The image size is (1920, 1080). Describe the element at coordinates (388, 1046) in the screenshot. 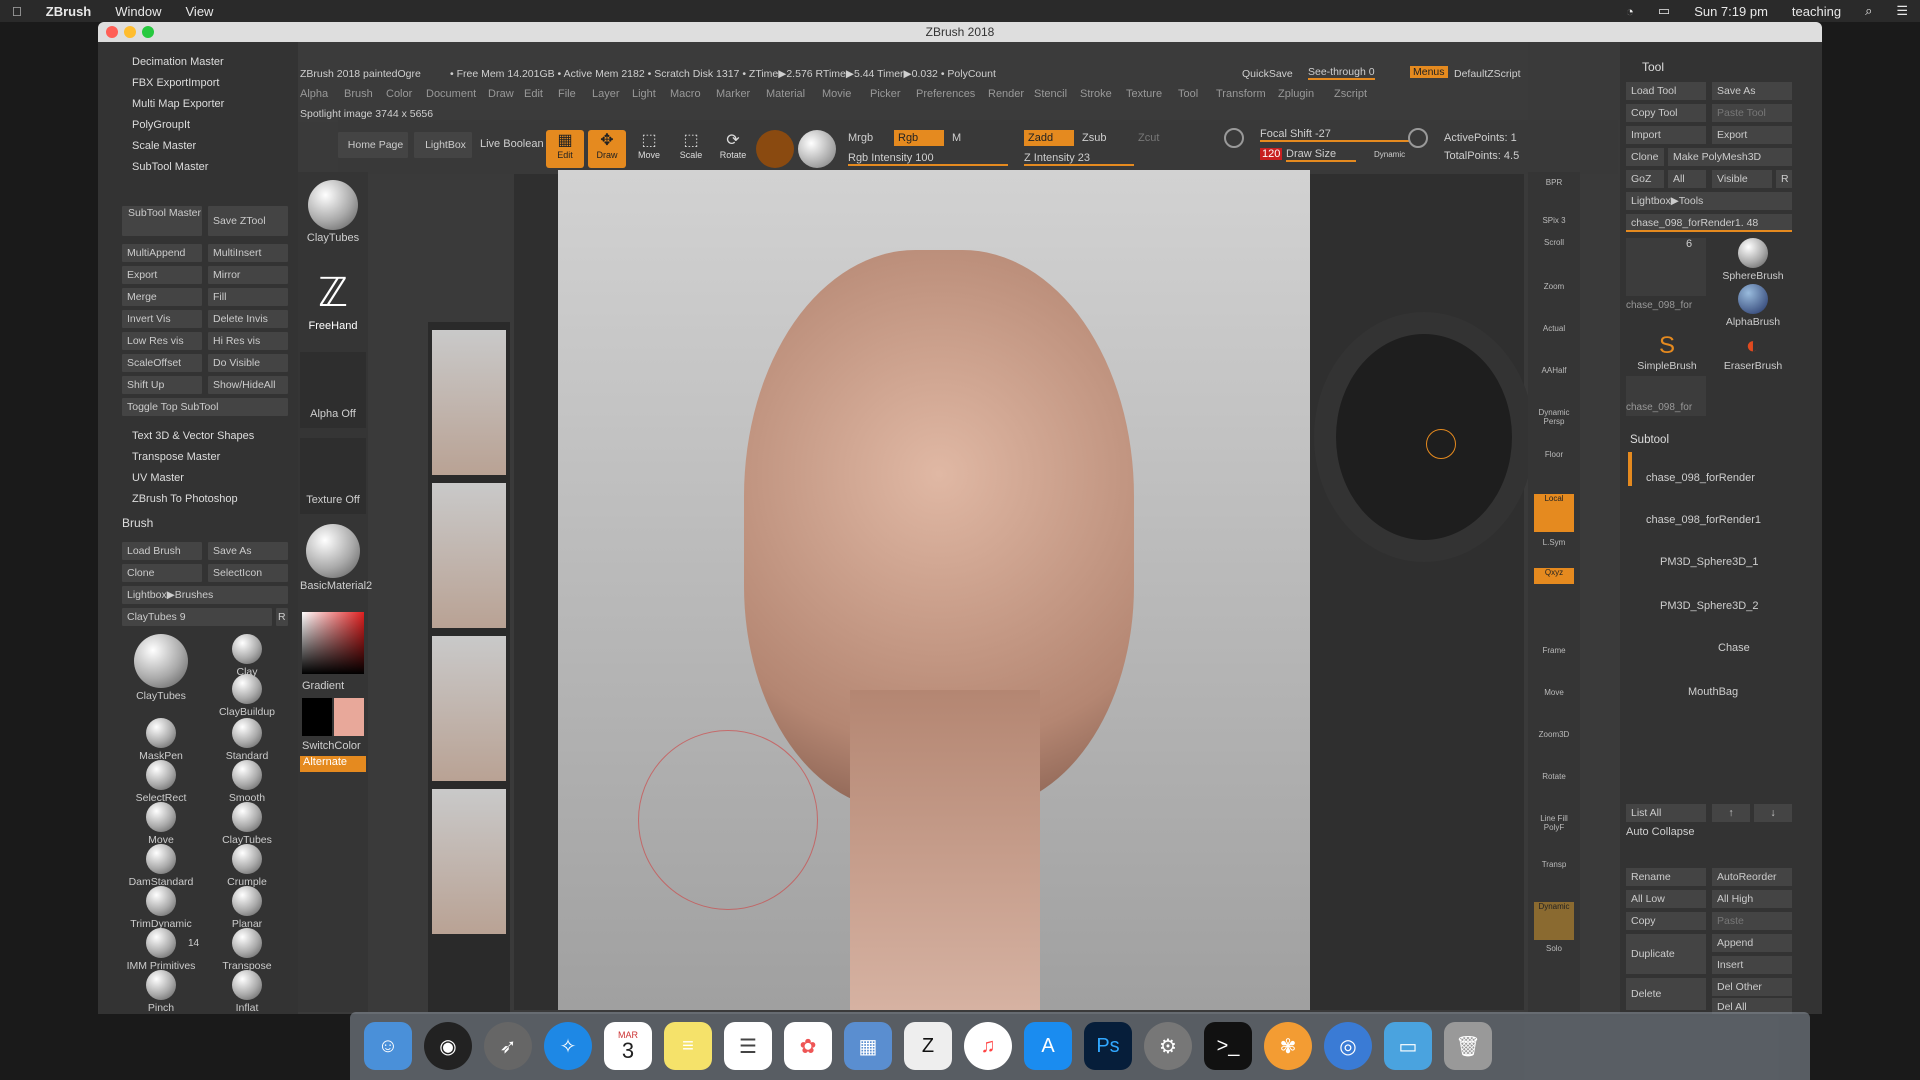

I see `finder-icon: ☺` at that location.